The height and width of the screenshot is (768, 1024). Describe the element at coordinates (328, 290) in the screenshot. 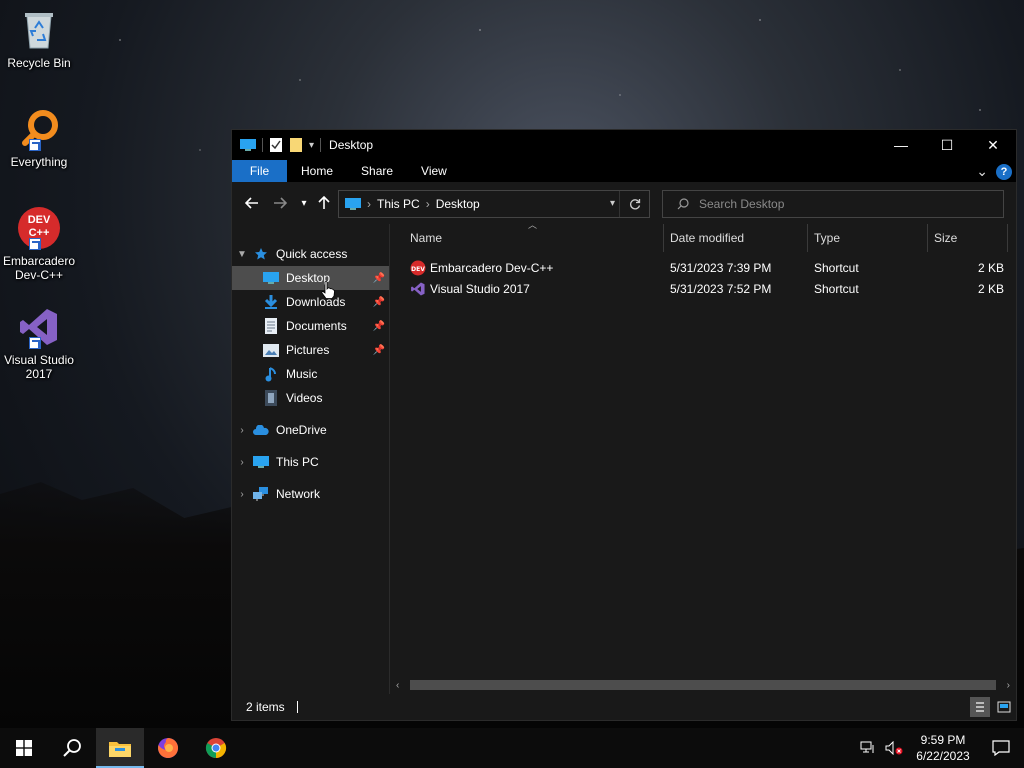

I see `hand-cursor-icon` at that location.